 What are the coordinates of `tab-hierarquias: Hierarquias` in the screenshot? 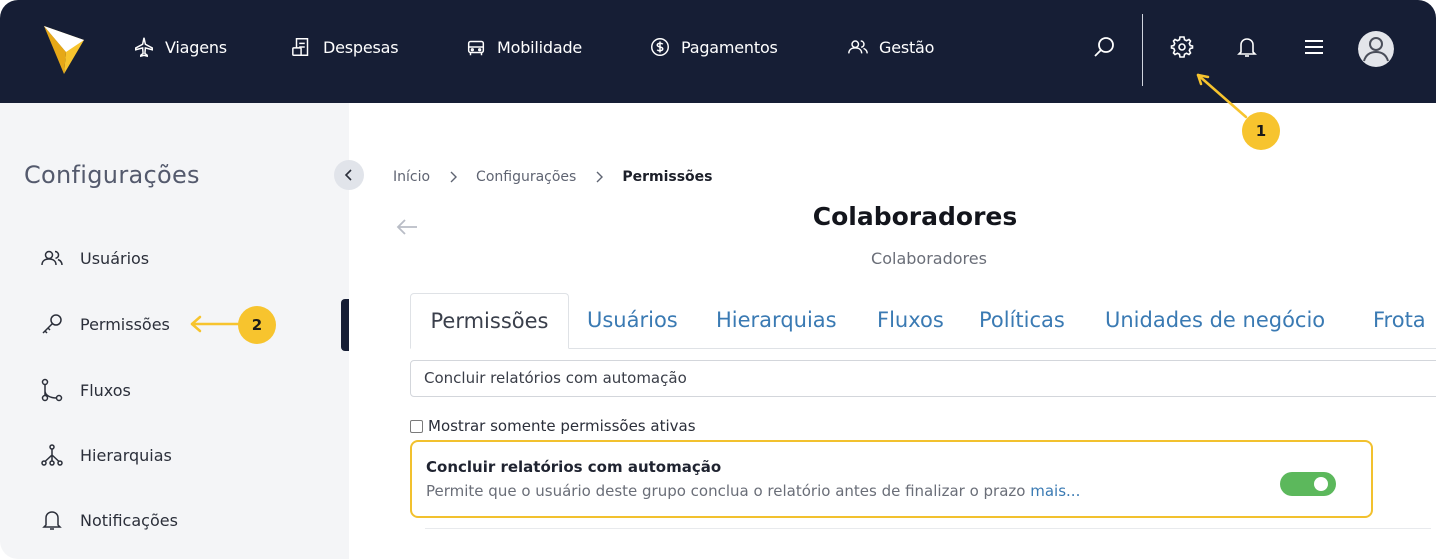 It's located at (776, 321).